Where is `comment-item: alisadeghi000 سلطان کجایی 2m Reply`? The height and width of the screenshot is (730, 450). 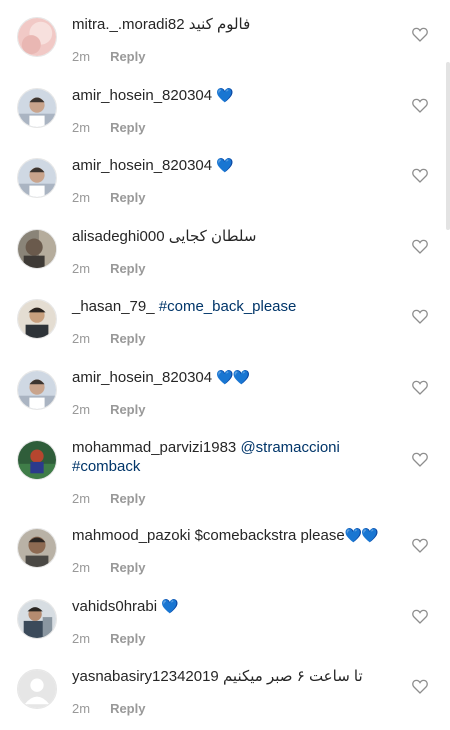
comment-item: alisadeghi000 سلطان کجایی 2m Reply is located at coordinates (225, 247).